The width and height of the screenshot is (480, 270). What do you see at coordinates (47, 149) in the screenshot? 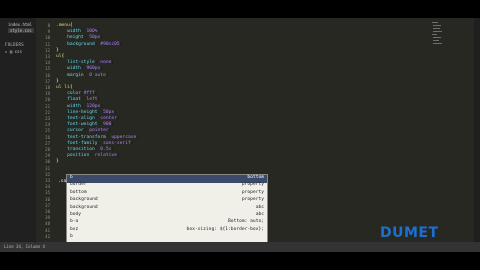
I see `line-number: 28` at bounding box center [47, 149].